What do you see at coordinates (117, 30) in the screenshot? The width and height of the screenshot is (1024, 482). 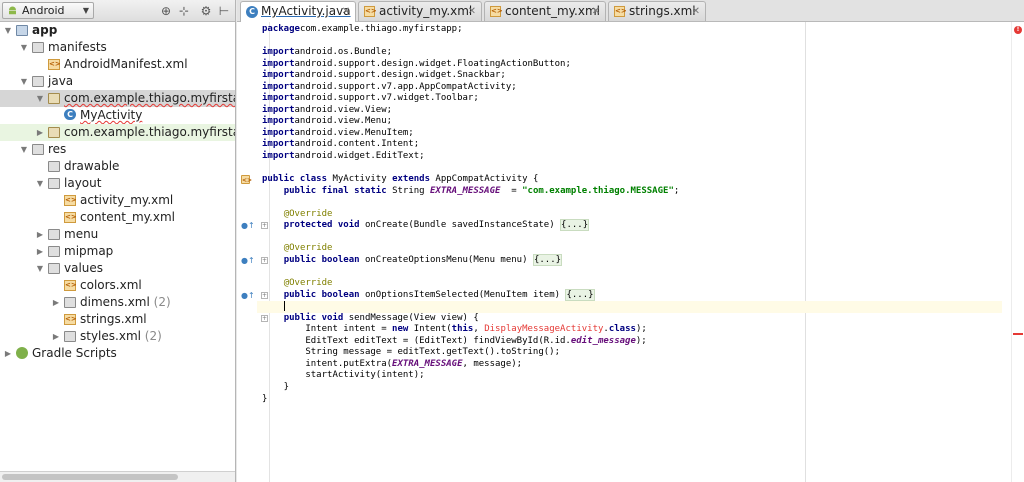 I see `tree-node: ▼ app` at bounding box center [117, 30].